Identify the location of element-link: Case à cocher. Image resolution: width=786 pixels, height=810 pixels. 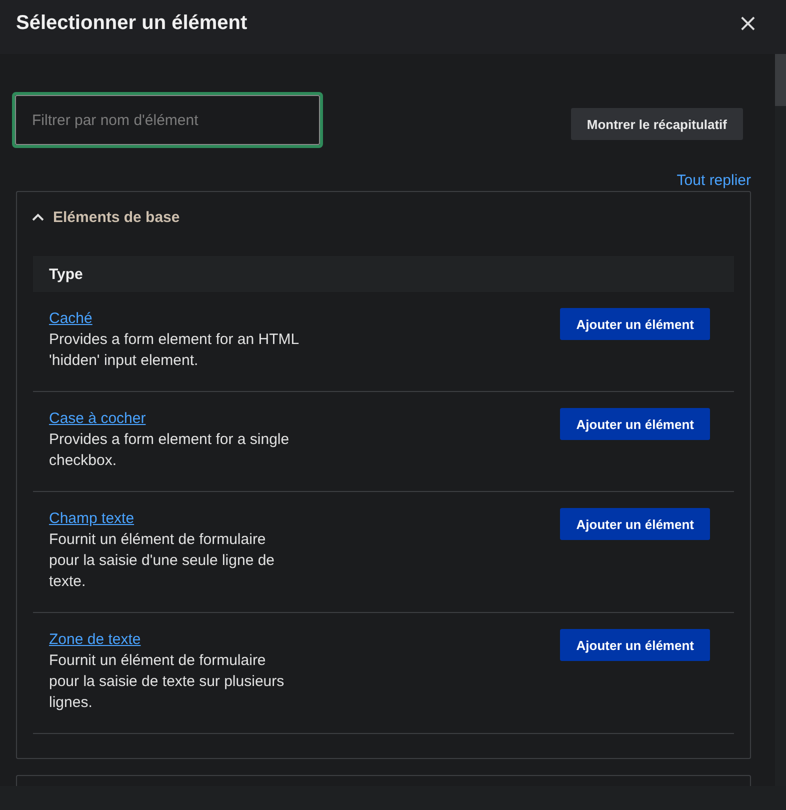
(97, 418).